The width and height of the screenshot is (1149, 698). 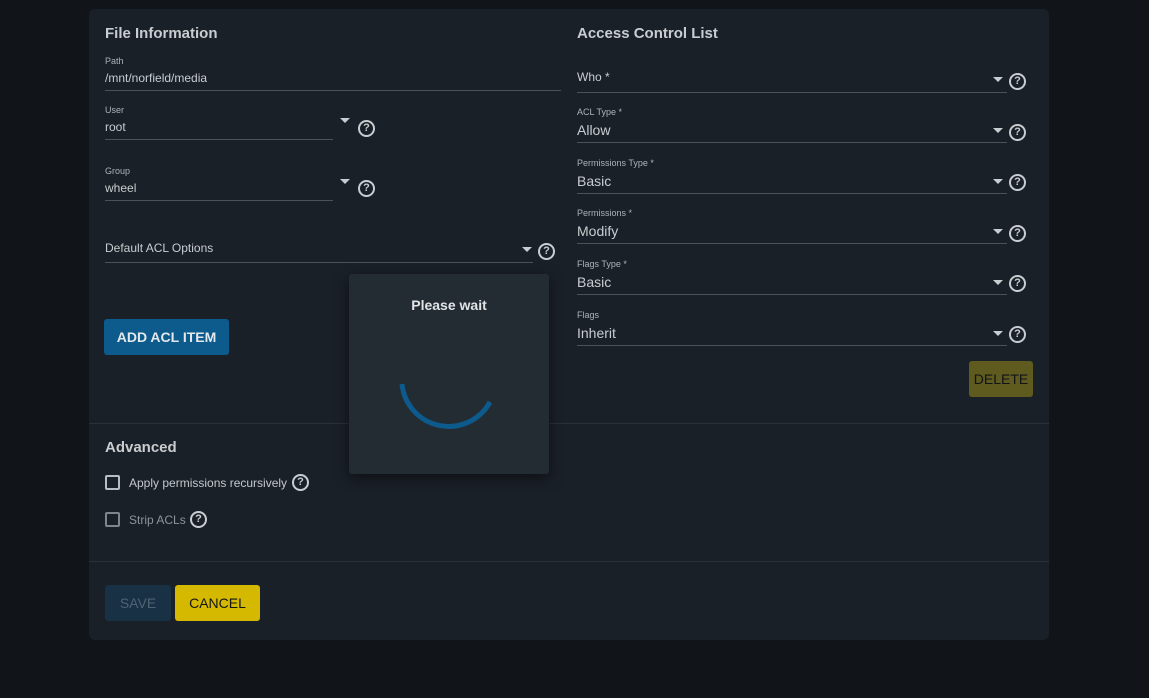 I want to click on acl-type-label: ACL Type *, so click(x=600, y=112).